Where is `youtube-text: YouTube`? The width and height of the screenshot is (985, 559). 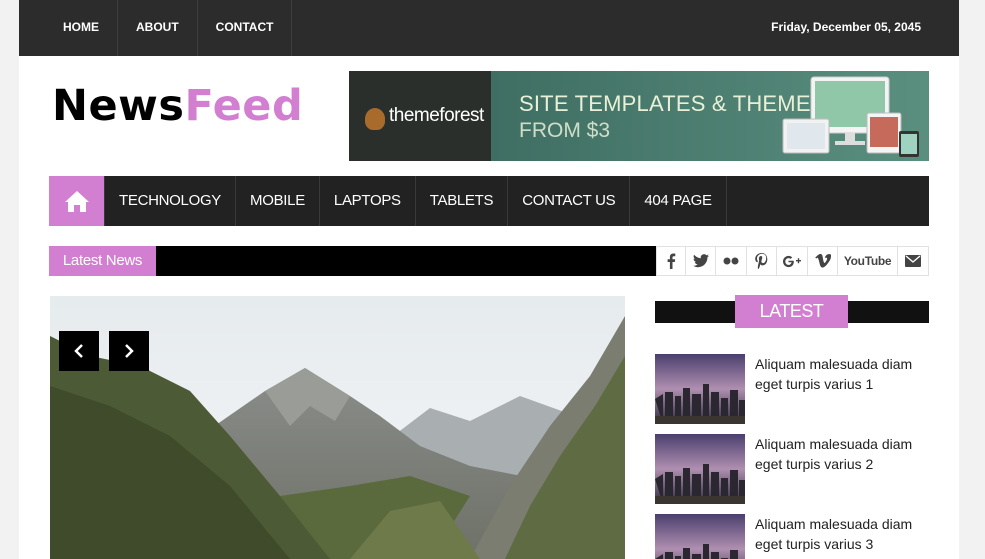 youtube-text: YouTube is located at coordinates (867, 261).